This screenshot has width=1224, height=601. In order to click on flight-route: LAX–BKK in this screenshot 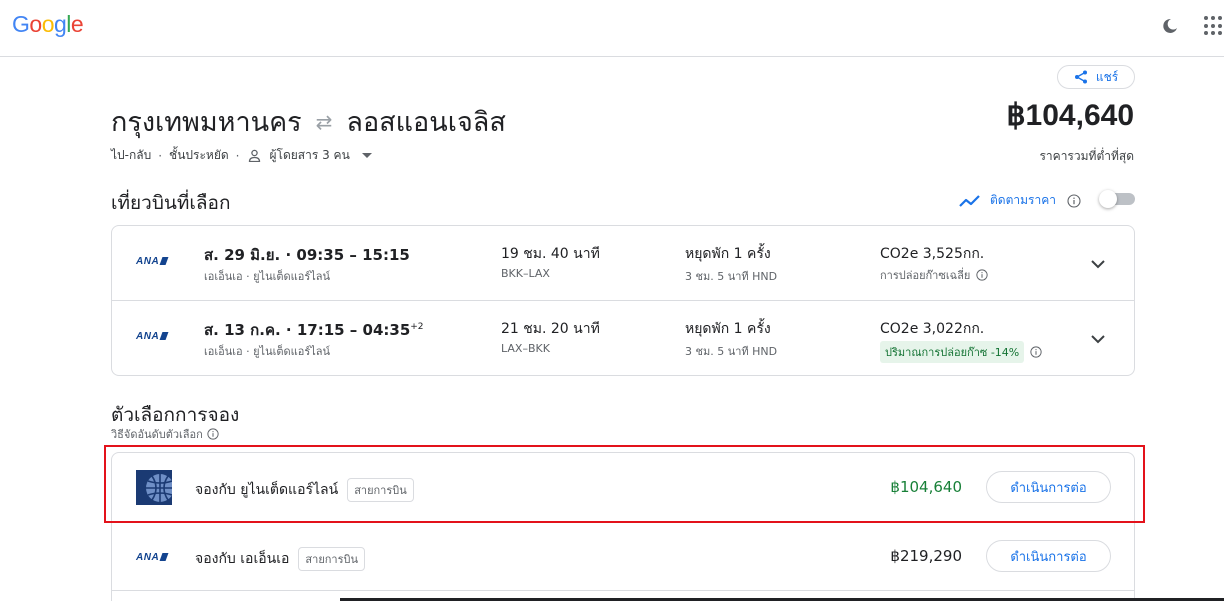, I will do `click(525, 348)`.